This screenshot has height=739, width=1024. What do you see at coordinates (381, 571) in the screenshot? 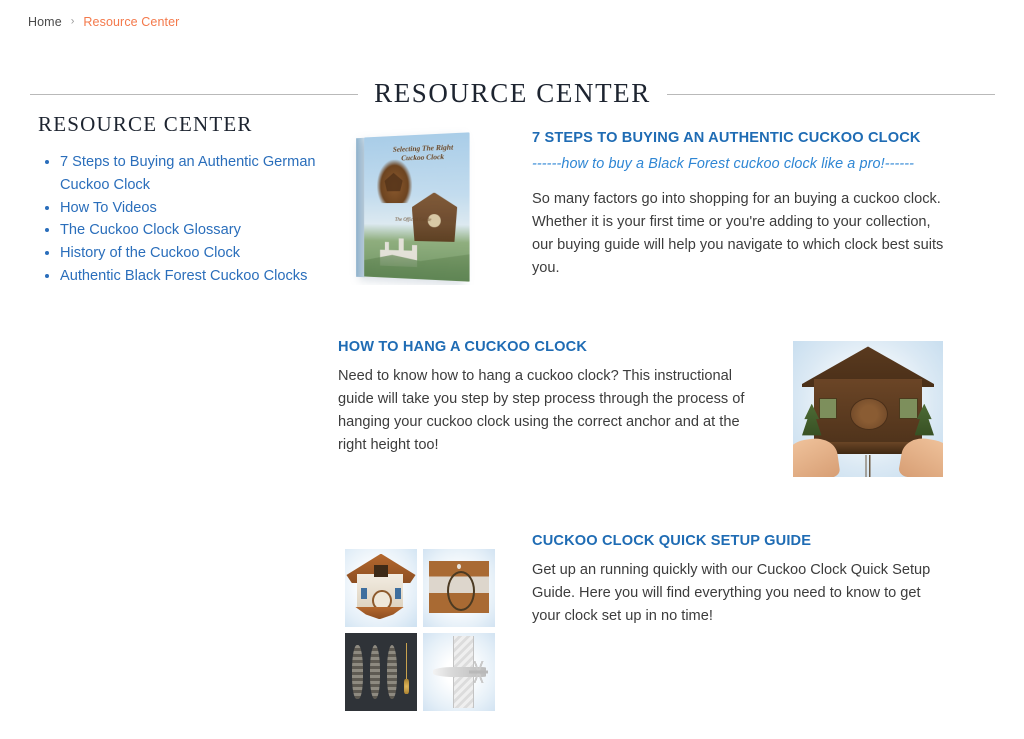
I see `cuckoo-door` at bounding box center [381, 571].